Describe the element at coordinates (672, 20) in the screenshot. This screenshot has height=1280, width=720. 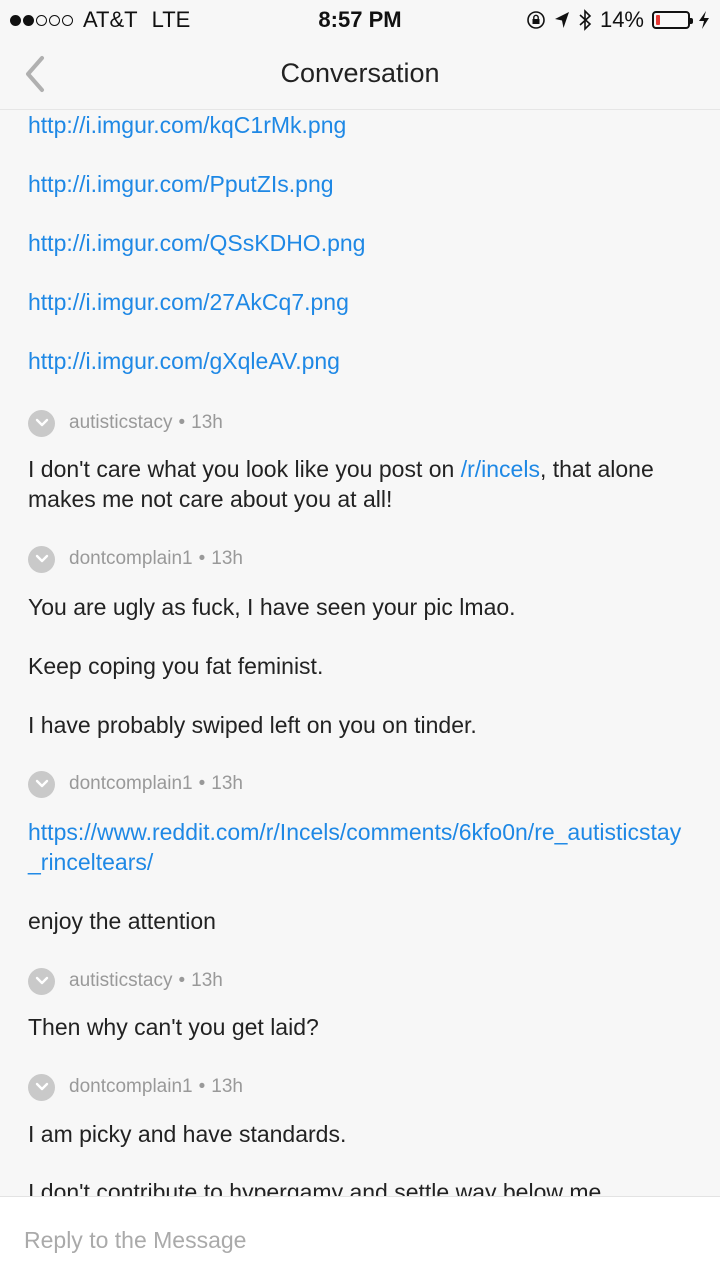
I see `battery-icon` at that location.